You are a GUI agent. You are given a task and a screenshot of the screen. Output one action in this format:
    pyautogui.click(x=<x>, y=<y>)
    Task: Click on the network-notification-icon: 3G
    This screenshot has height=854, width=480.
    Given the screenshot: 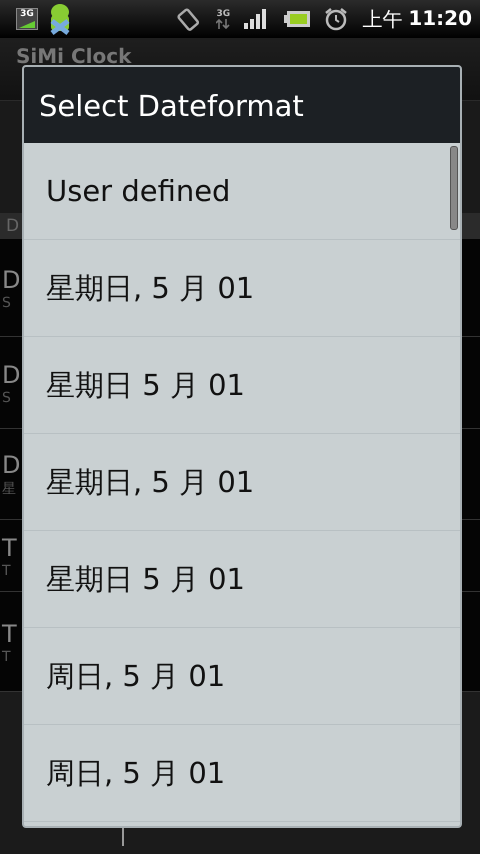 What is the action you would take?
    pyautogui.click(x=27, y=19)
    